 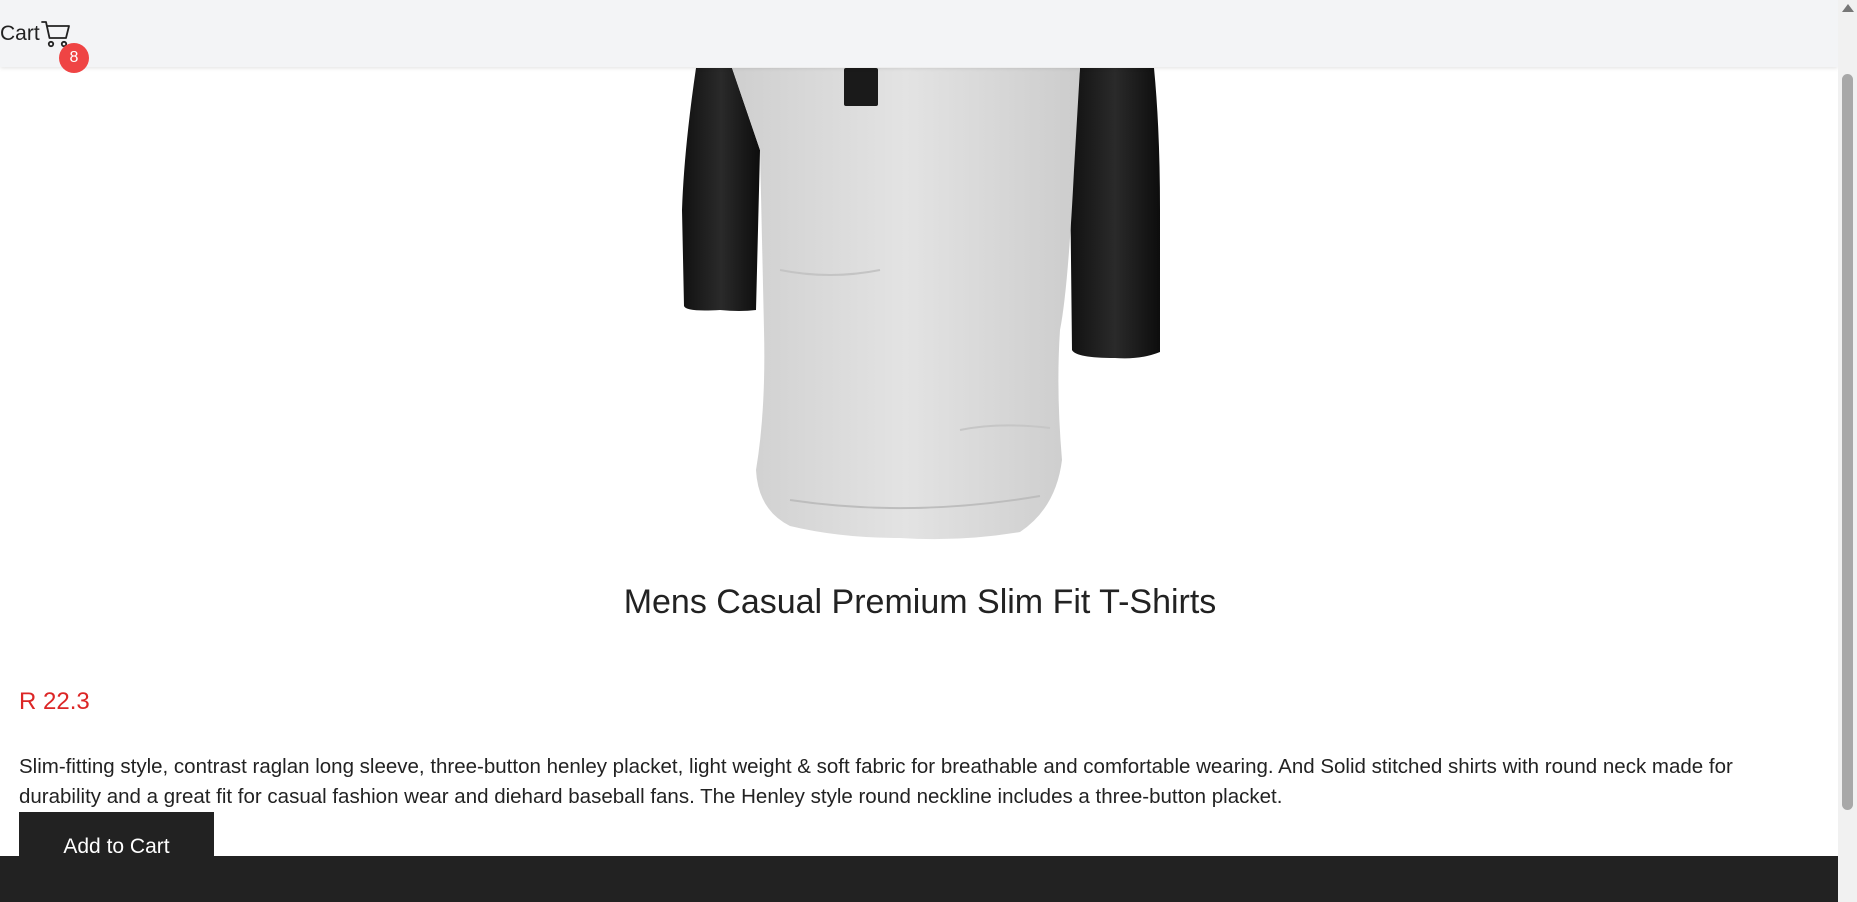 What do you see at coordinates (919, 879) in the screenshot?
I see `footer` at bounding box center [919, 879].